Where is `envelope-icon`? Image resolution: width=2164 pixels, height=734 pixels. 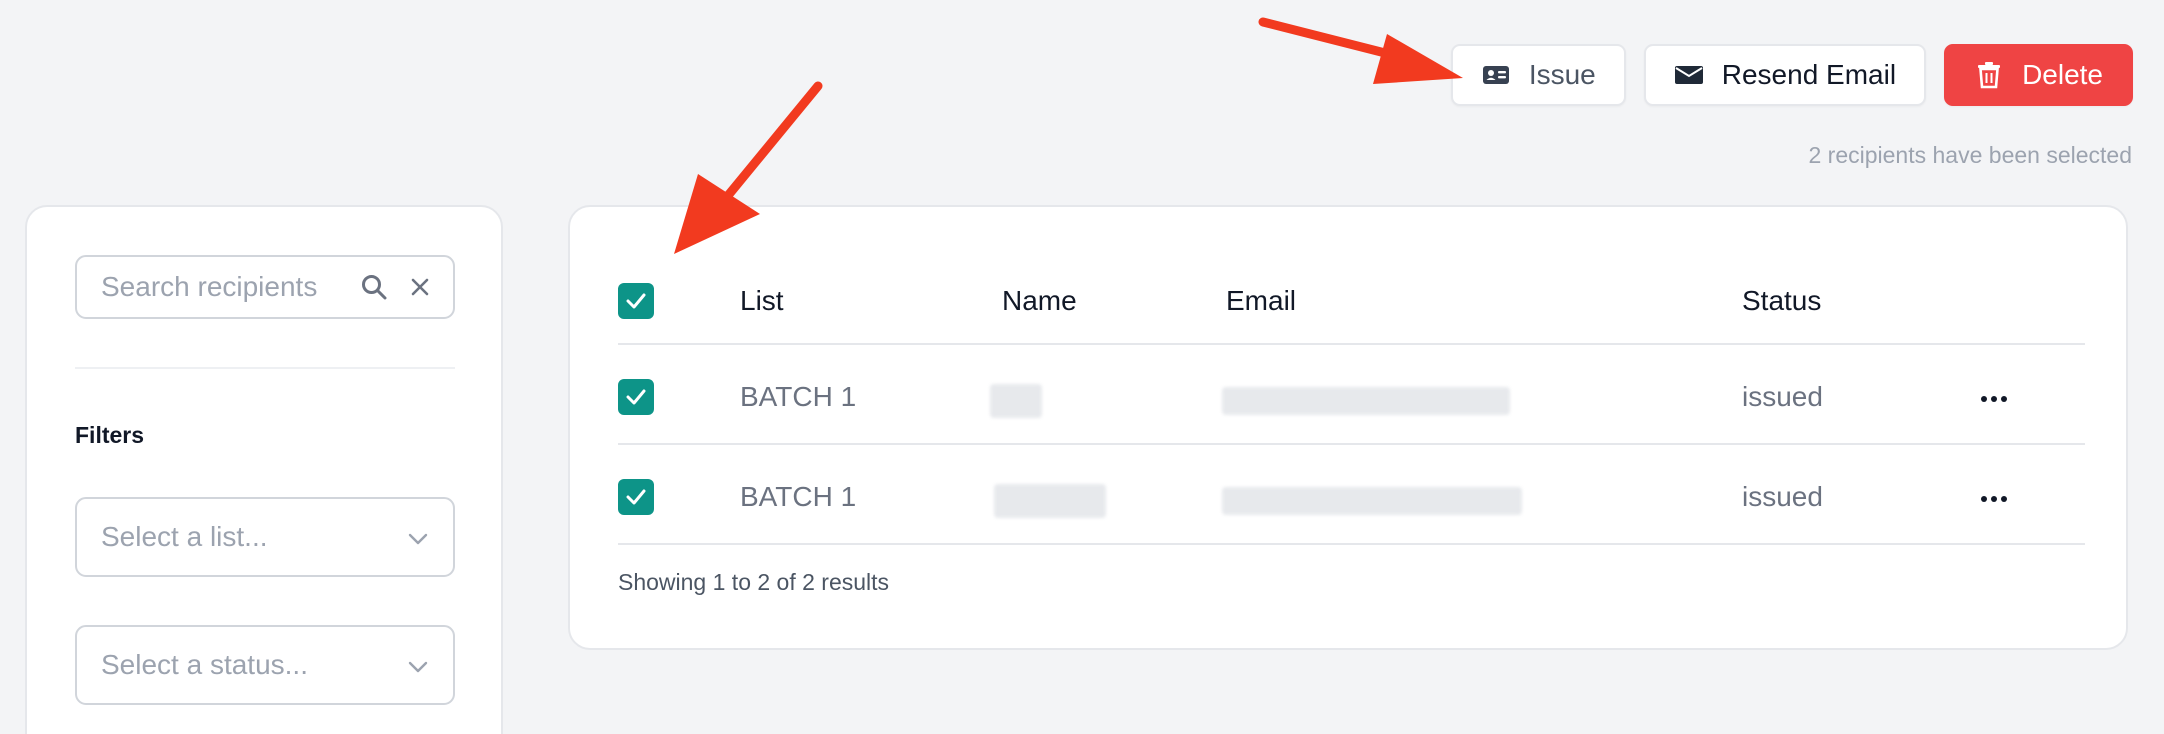 envelope-icon is located at coordinates (1689, 75).